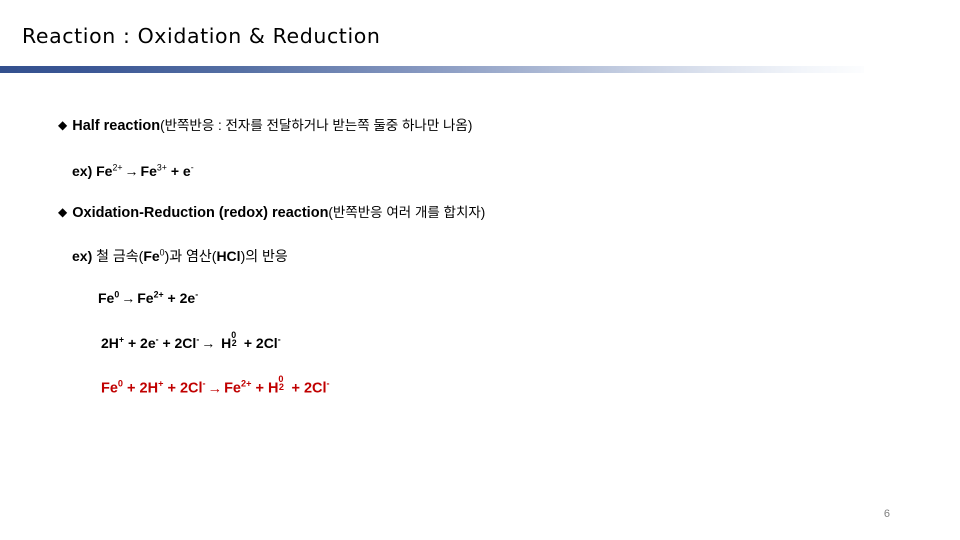  What do you see at coordinates (187, 298) in the screenshot?
I see `eq1-electrons: 2e` at bounding box center [187, 298].